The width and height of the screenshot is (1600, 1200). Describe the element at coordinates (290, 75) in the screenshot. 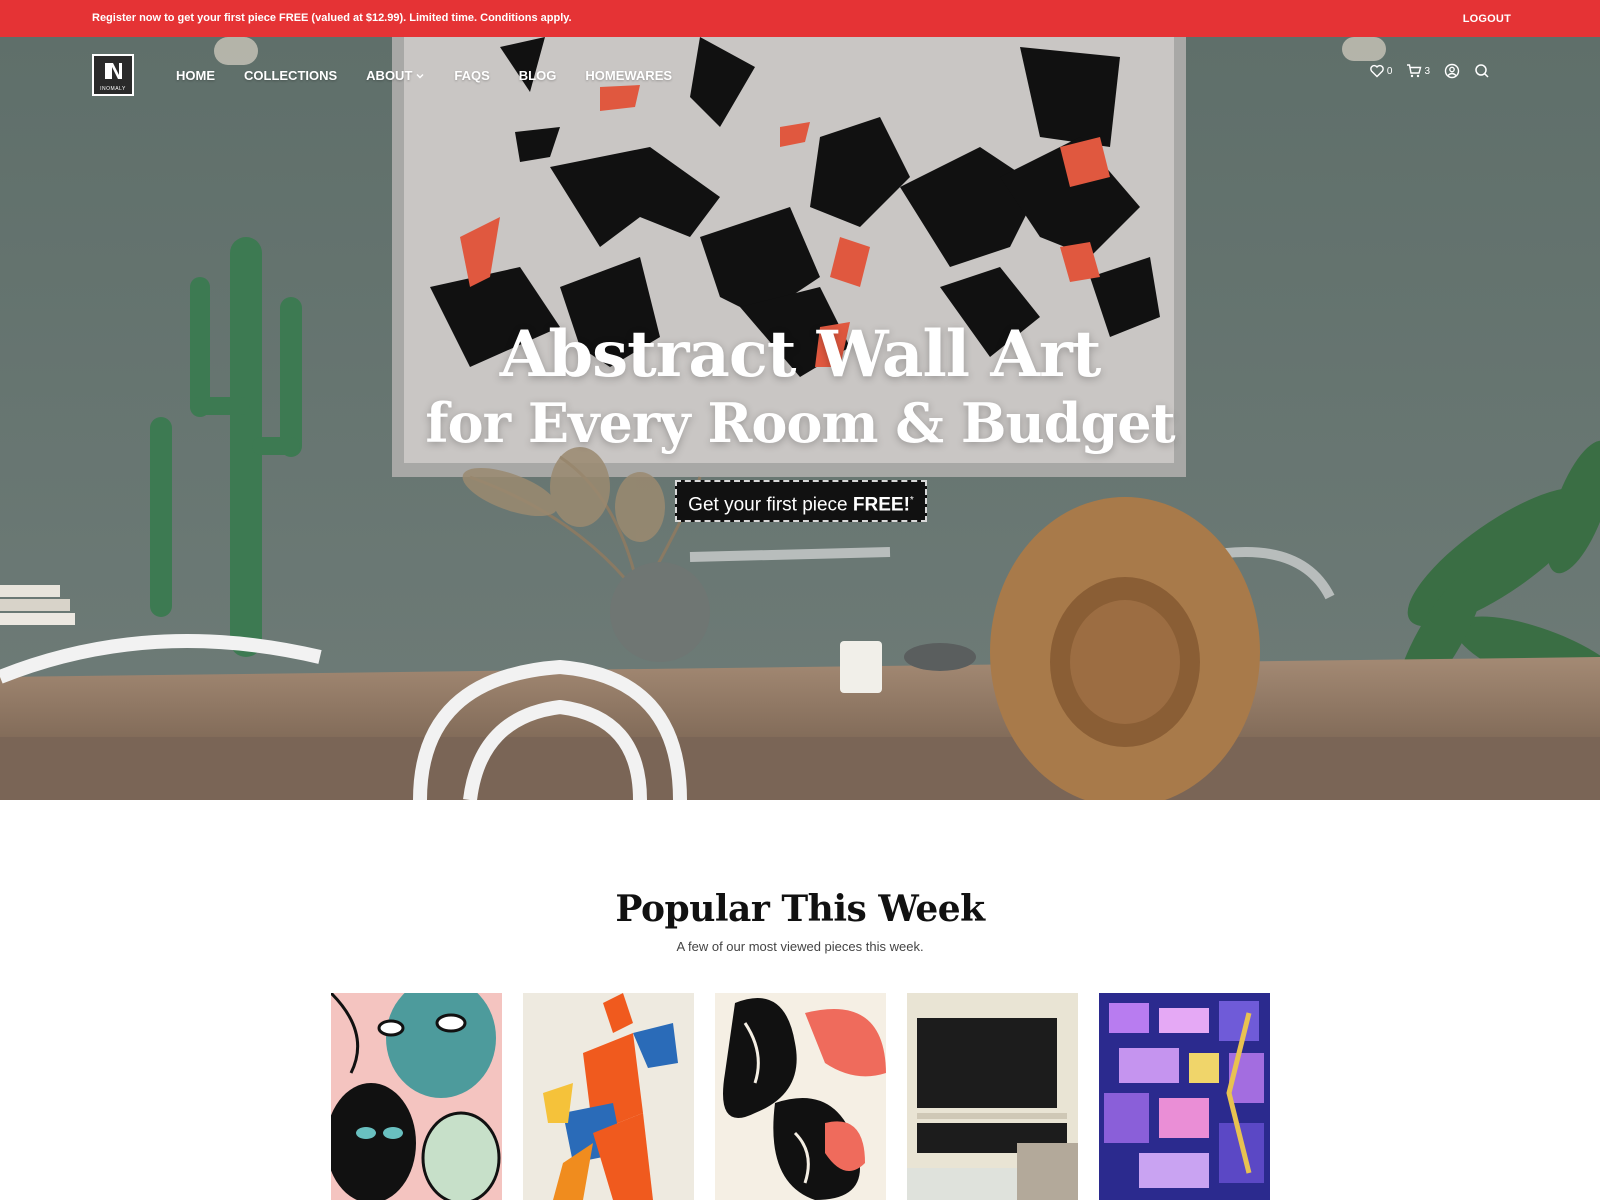

I see `nav-collections: COLLECTIONS` at that location.